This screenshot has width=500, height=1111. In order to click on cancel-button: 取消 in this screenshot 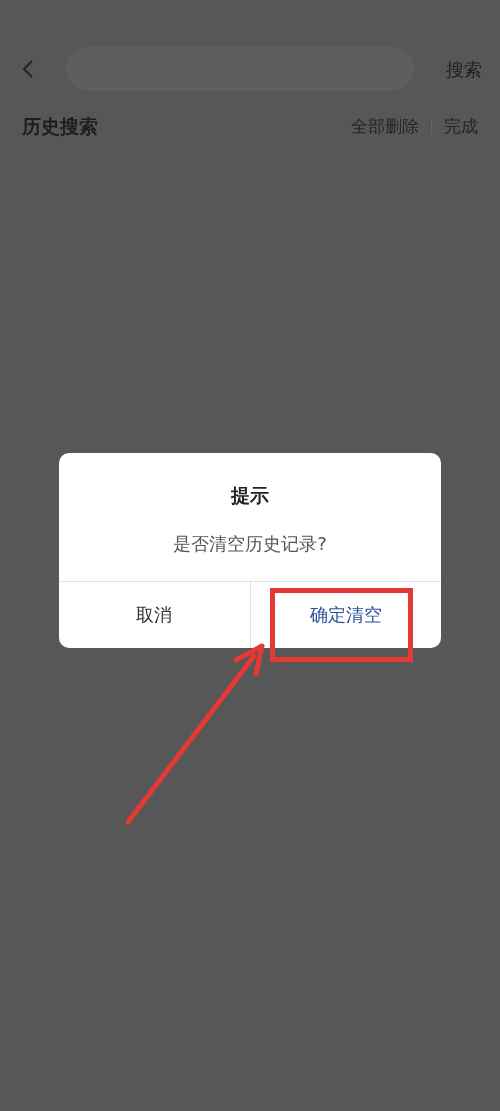, I will do `click(154, 614)`.